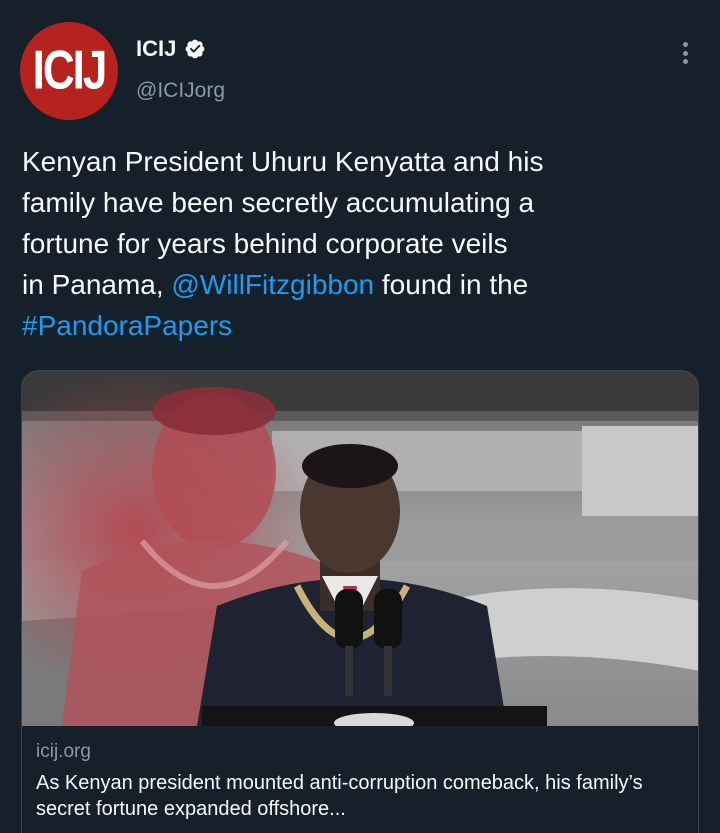  I want to click on author-name-row: ICIJ, so click(171, 49).